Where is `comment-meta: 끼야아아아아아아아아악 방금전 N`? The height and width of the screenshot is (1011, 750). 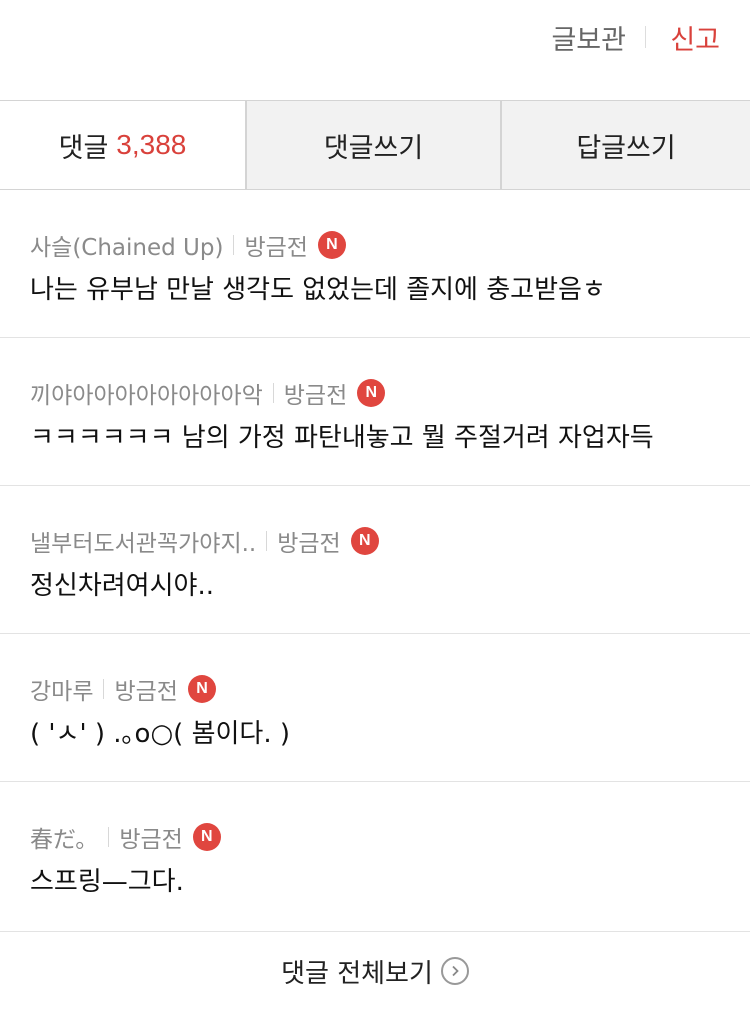
comment-meta: 끼야아아아아아아아아악 방금전 N is located at coordinates (375, 393).